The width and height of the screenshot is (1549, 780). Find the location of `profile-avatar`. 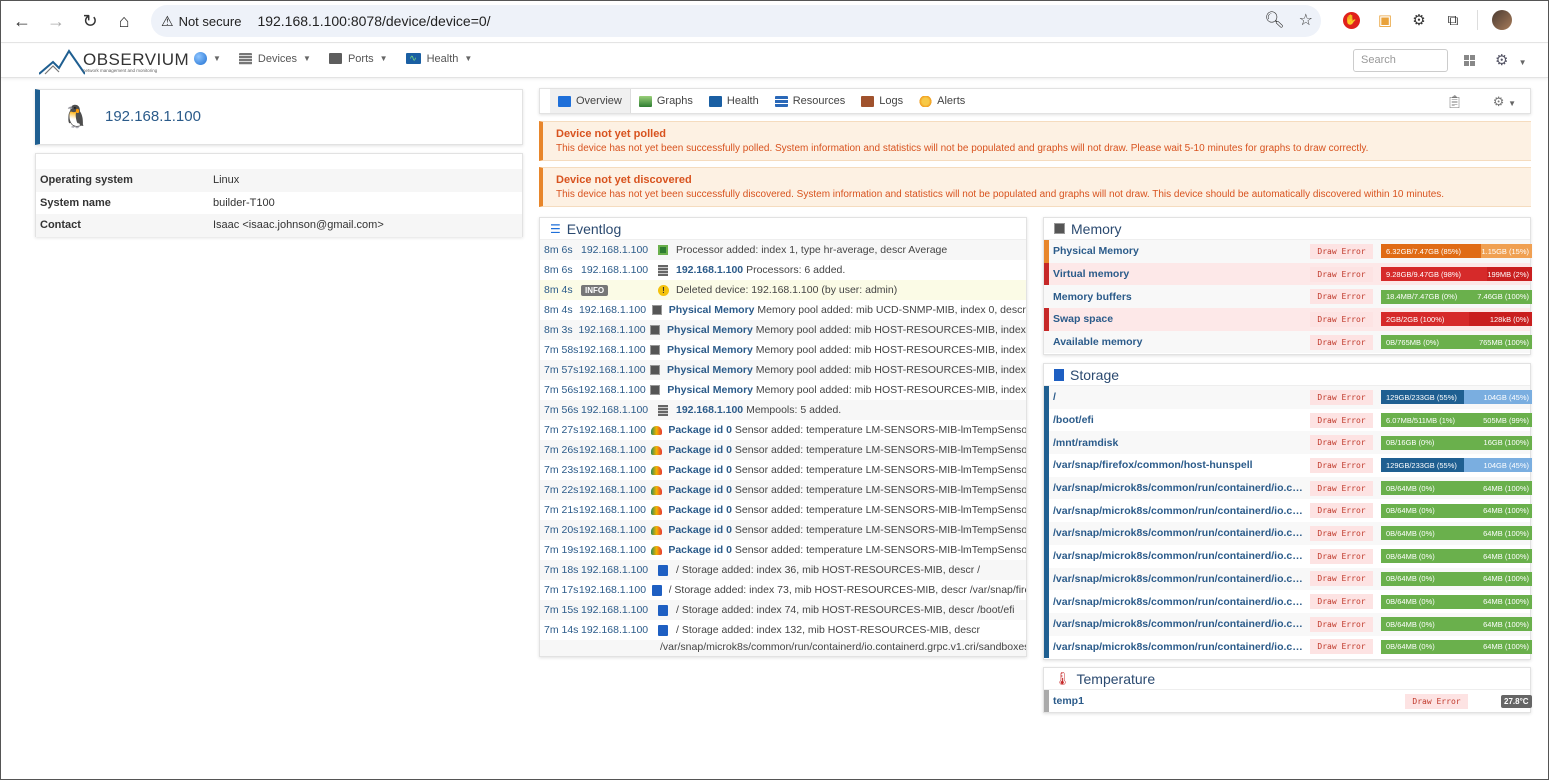

profile-avatar is located at coordinates (1502, 20).